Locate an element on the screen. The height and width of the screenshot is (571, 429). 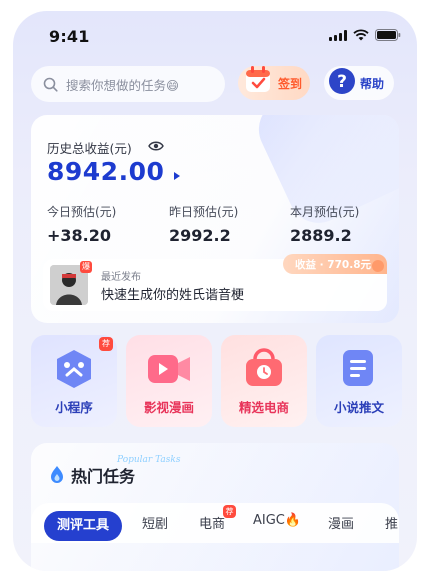
eye-icon is located at coordinates (156, 146).